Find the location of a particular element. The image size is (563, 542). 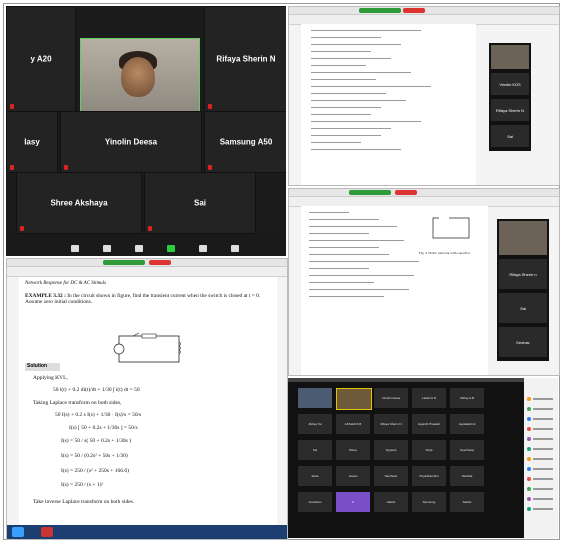

reaction-icon is located at coordinates (235, 248).